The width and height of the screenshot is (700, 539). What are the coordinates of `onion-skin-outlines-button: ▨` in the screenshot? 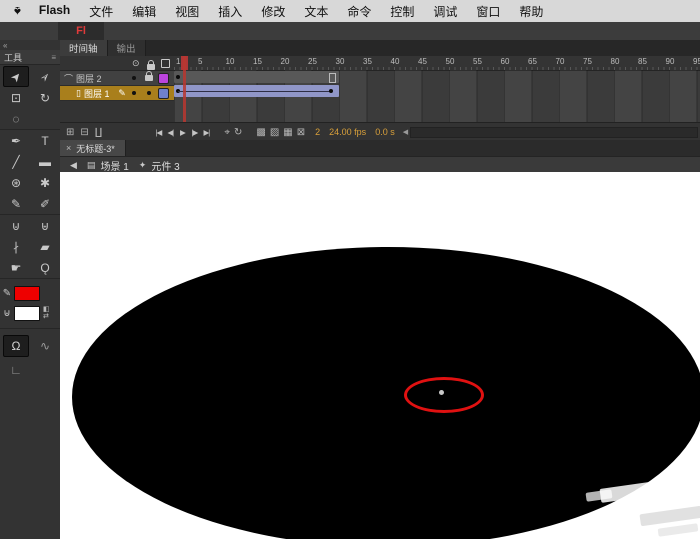 It's located at (274, 132).